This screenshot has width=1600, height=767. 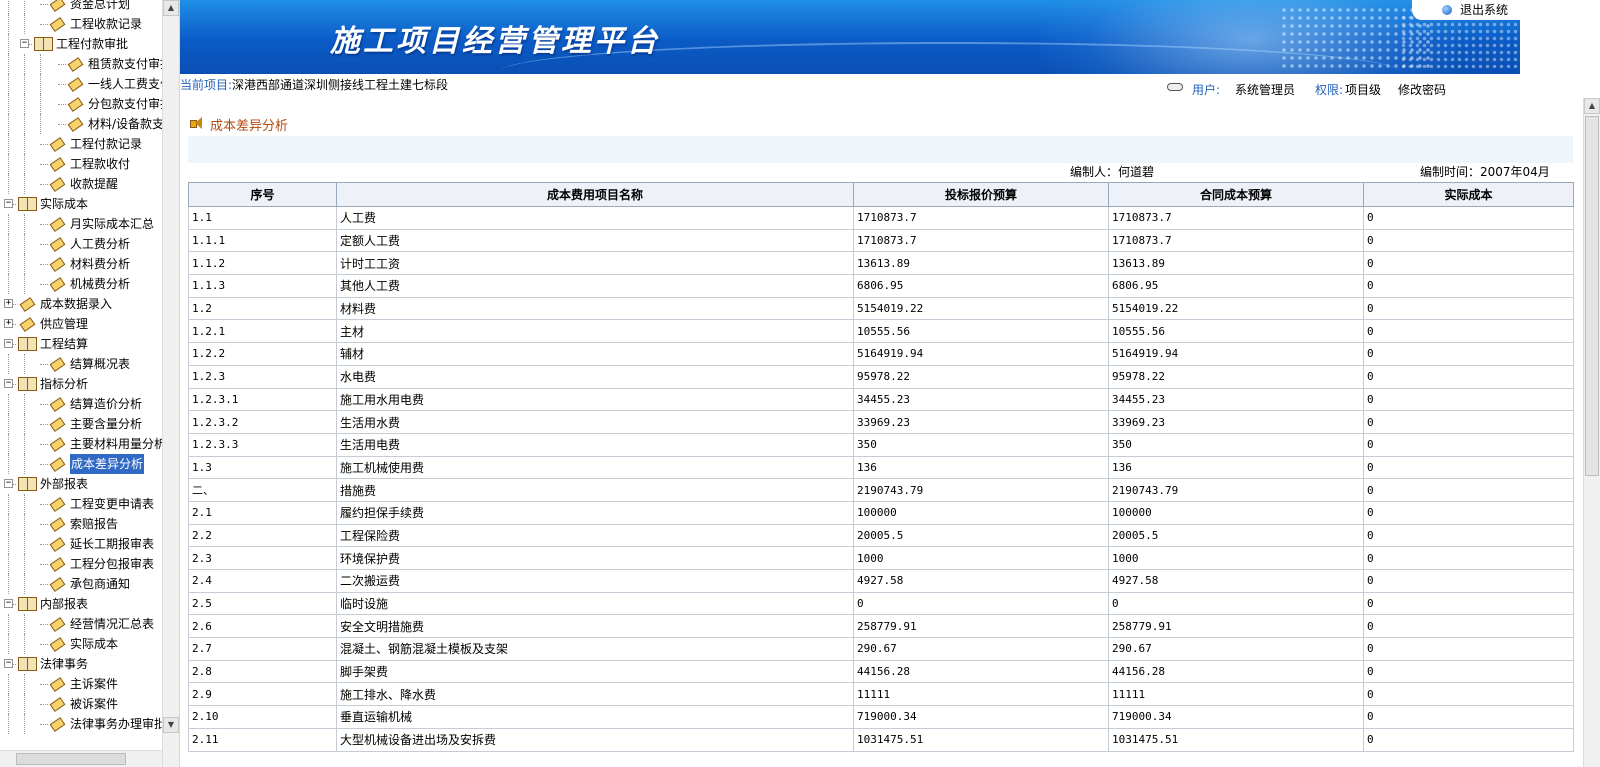 I want to click on tree-item: − 实际成本, so click(x=82, y=204).